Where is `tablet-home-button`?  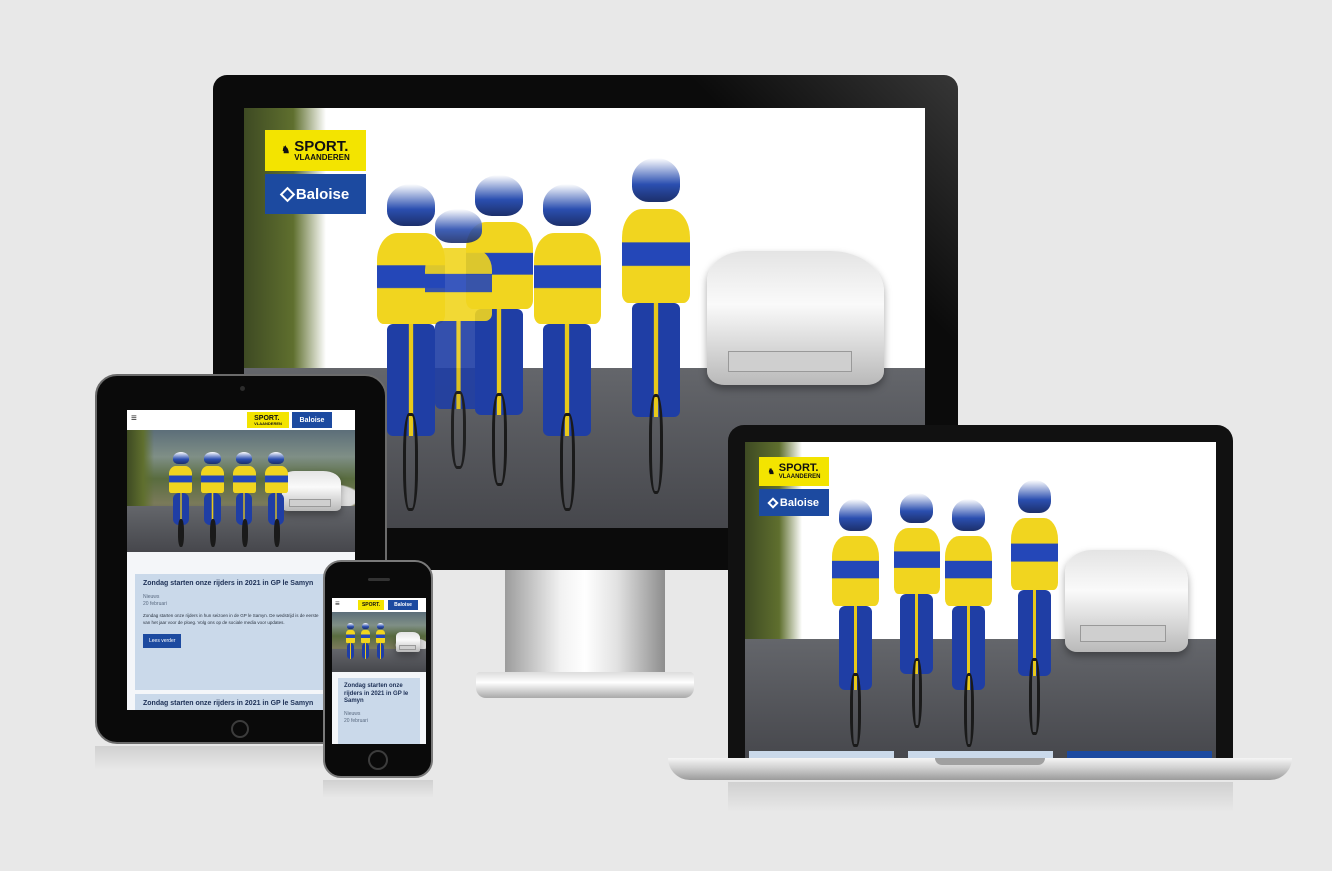 tablet-home-button is located at coordinates (240, 729).